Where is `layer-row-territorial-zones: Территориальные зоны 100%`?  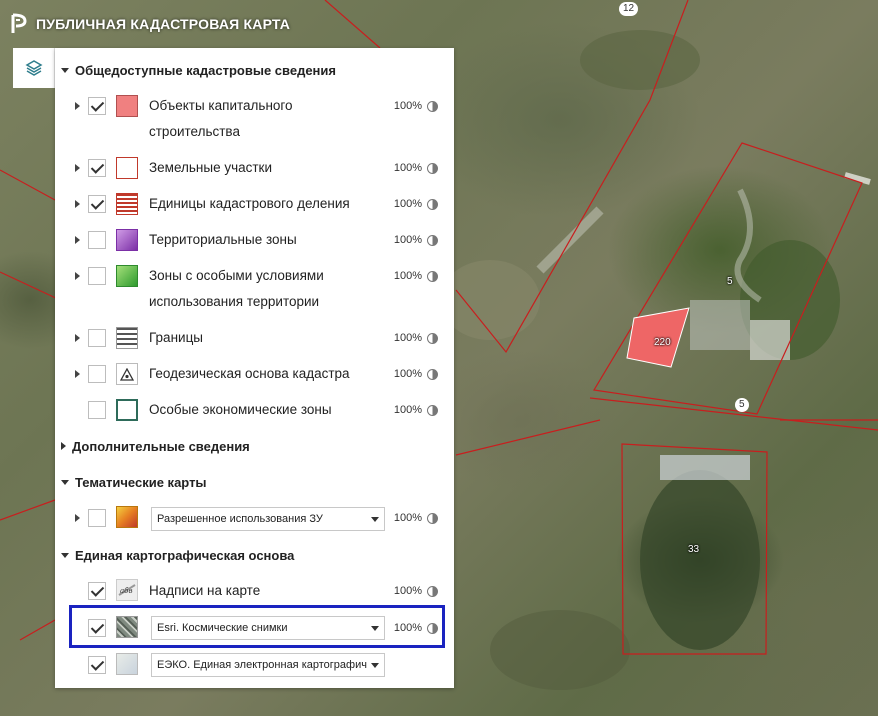 layer-row-territorial-zones: Территориальные зоны 100% is located at coordinates (254, 240).